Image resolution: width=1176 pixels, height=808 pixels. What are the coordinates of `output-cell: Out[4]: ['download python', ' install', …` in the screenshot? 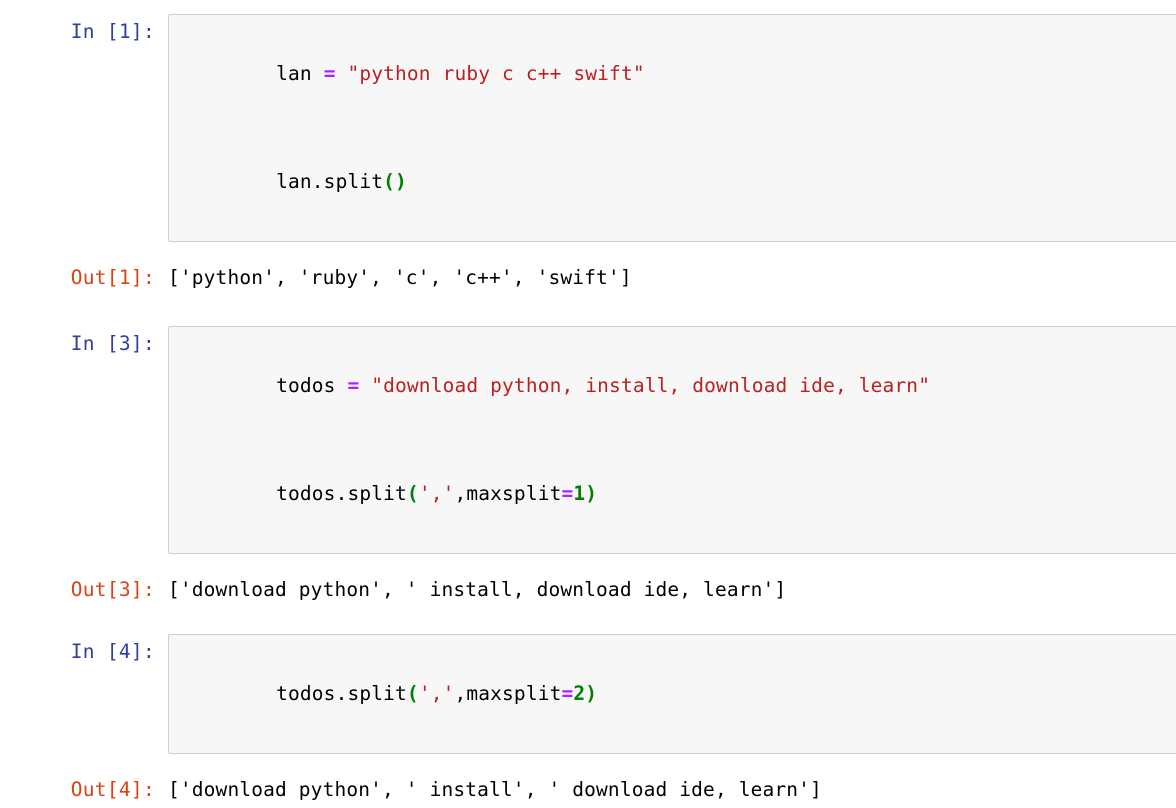 It's located at (588, 790).